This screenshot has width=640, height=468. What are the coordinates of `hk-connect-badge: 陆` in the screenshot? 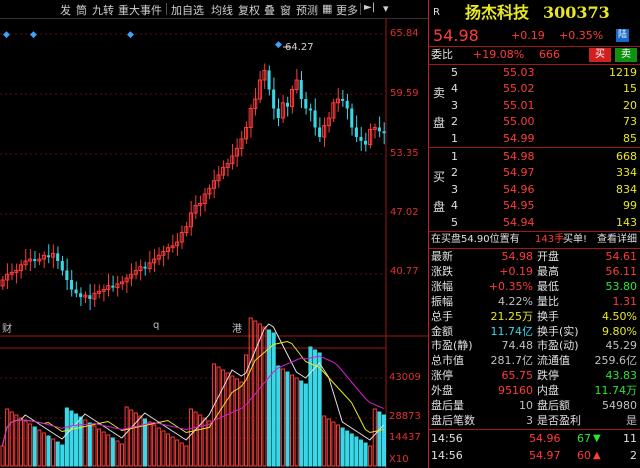 It's located at (623, 35).